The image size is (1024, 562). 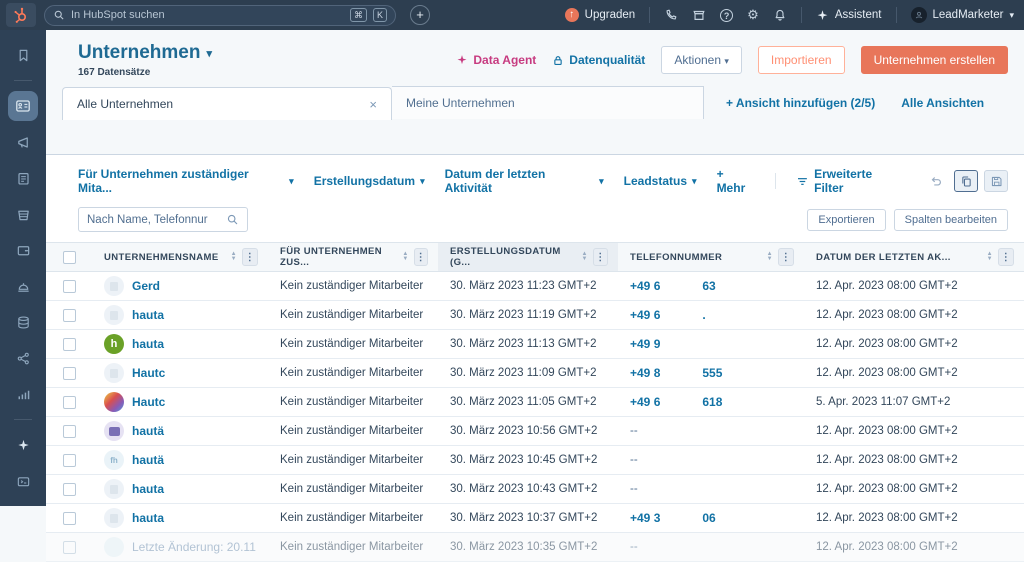 What do you see at coordinates (23, 445) in the screenshot?
I see `sidebar-item-ai` at bounding box center [23, 445].